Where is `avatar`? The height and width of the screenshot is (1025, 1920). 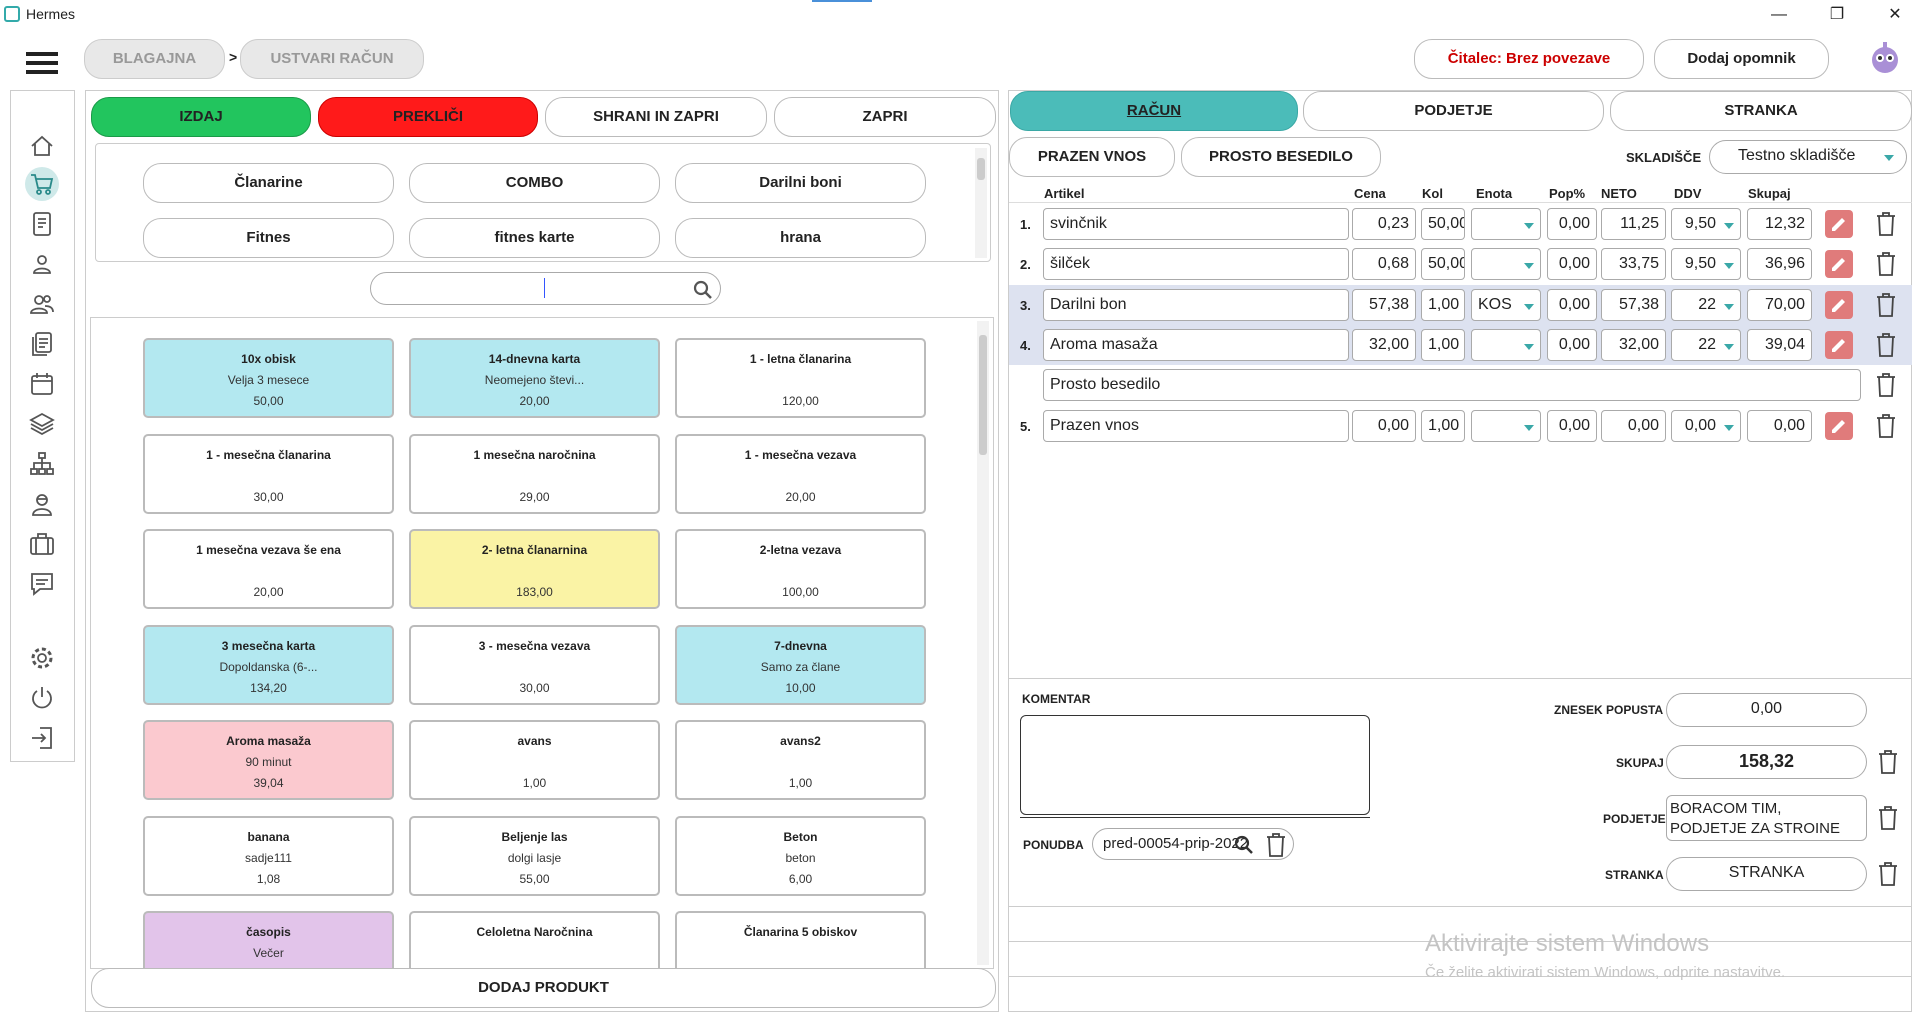
avatar is located at coordinates (1885, 59).